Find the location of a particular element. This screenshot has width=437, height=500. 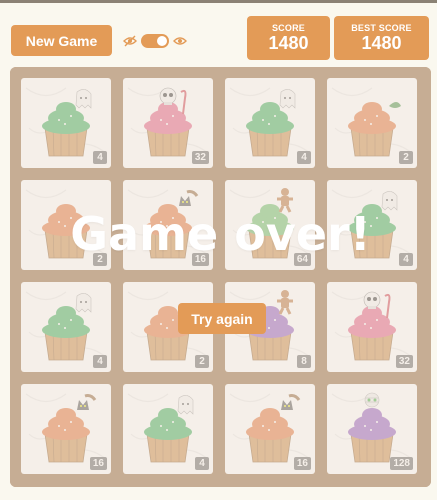

score-value: 1480 is located at coordinates (288, 43).